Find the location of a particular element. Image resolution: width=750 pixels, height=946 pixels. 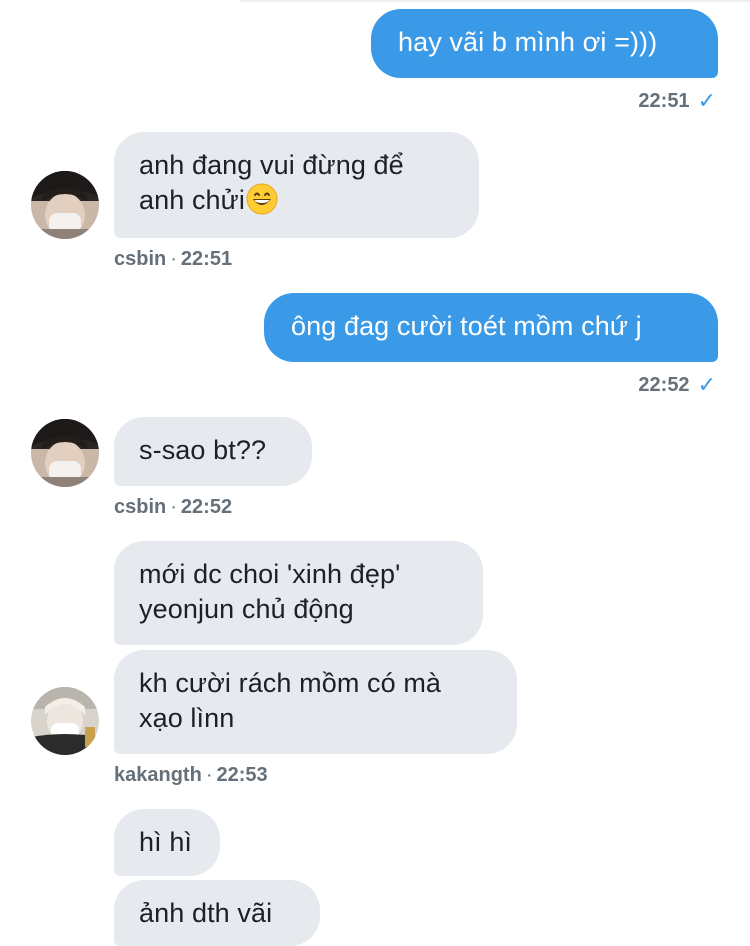

message-text: ông đag cười toét mồm chứ j is located at coordinates (466, 326).